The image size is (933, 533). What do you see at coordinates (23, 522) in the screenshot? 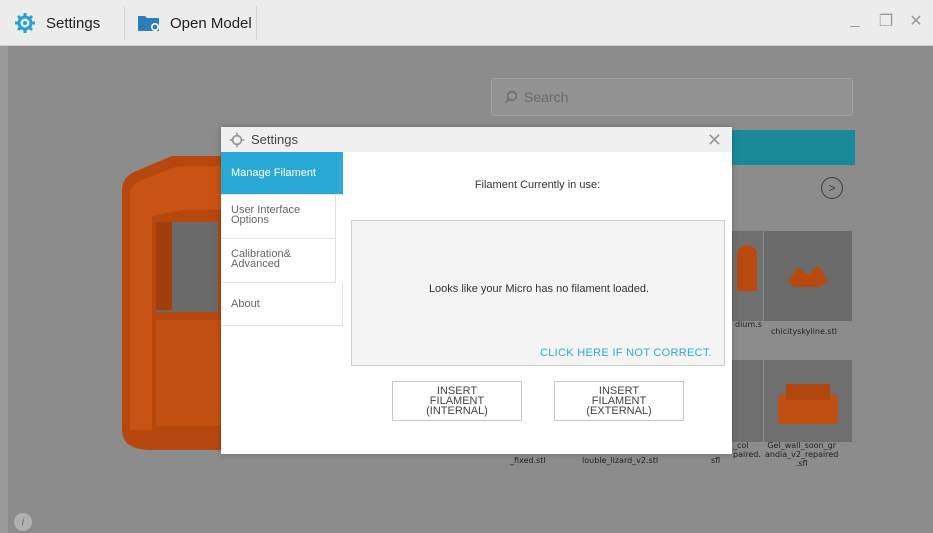
I see `info-icon: i` at bounding box center [23, 522].